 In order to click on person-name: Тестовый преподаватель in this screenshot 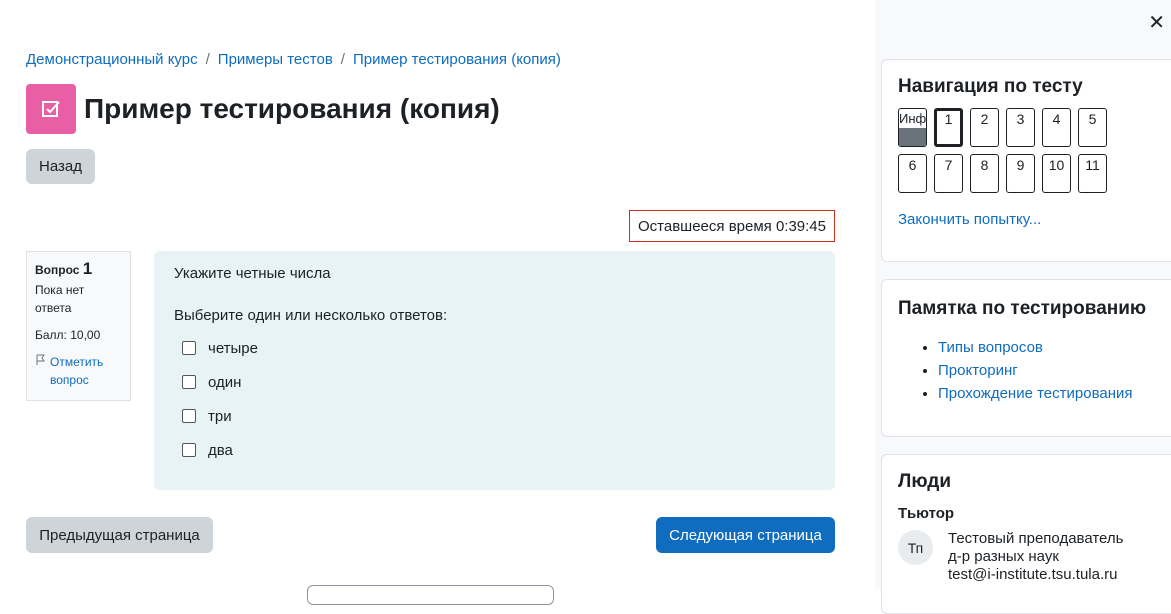, I will do `click(1035, 539)`.